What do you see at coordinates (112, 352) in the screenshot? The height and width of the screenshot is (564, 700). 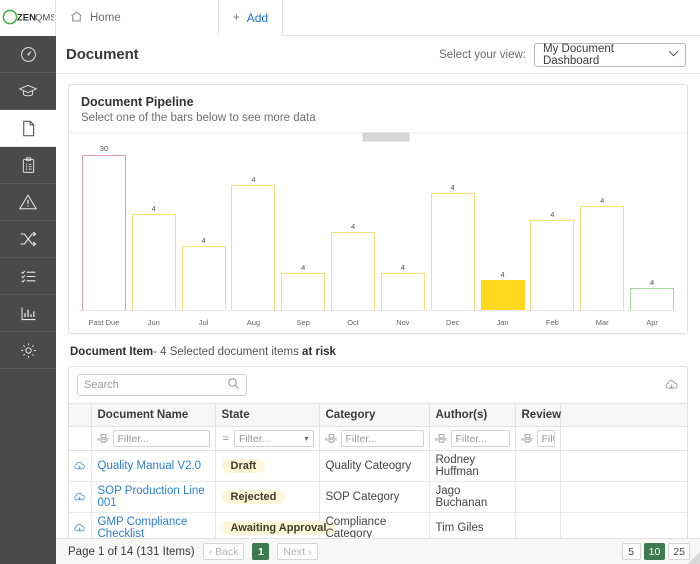 I see `section-label: Document Item` at bounding box center [112, 352].